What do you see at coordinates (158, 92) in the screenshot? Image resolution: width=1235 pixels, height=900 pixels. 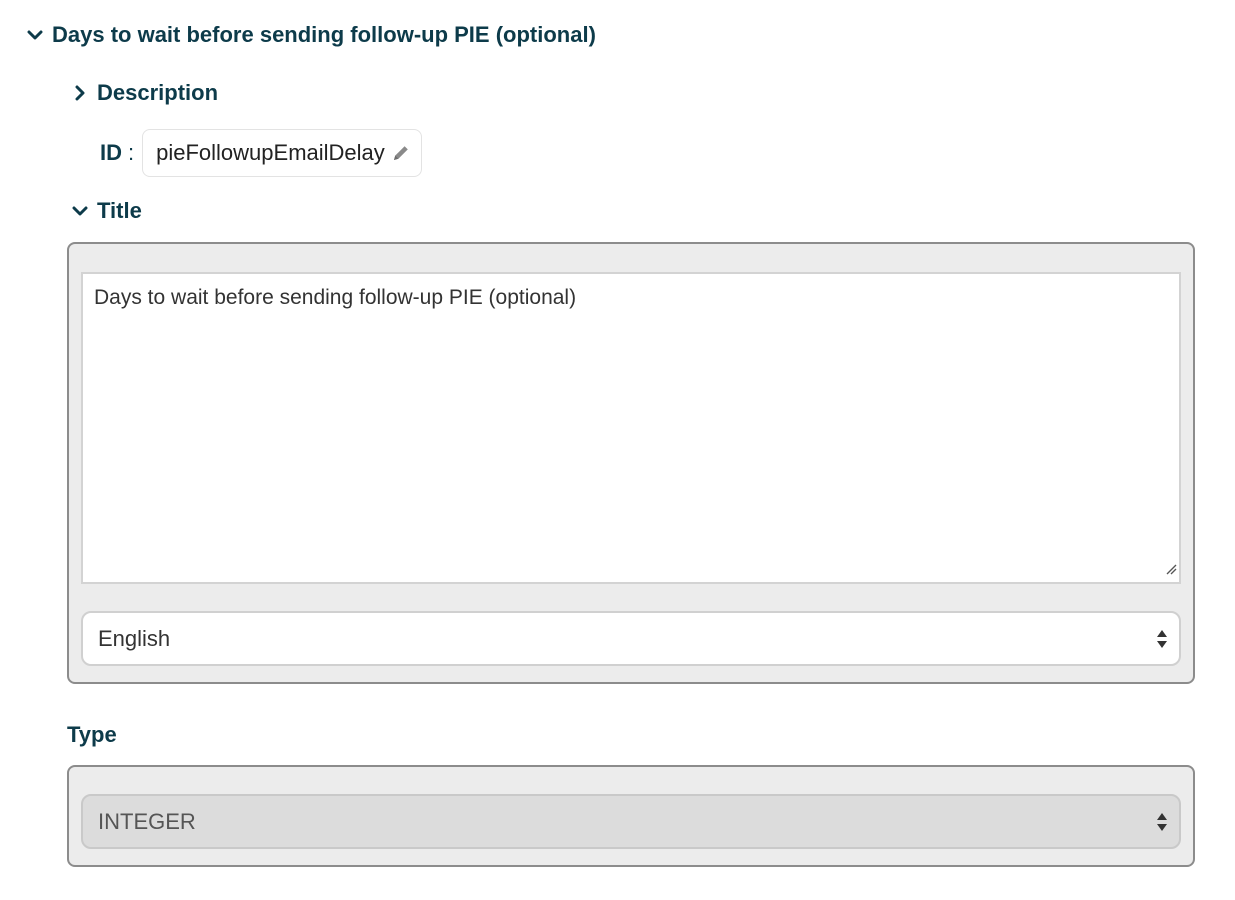 I see `description-label: Description` at bounding box center [158, 92].